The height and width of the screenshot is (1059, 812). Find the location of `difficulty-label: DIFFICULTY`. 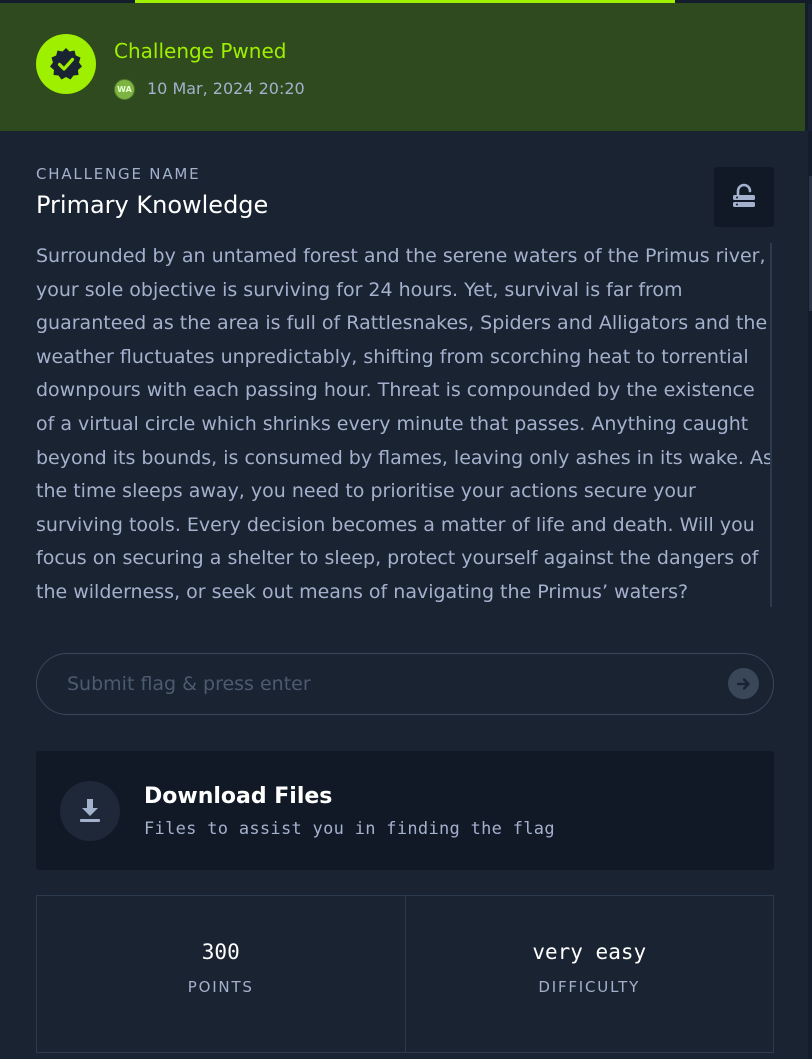

difficulty-label: DIFFICULTY is located at coordinates (589, 987).